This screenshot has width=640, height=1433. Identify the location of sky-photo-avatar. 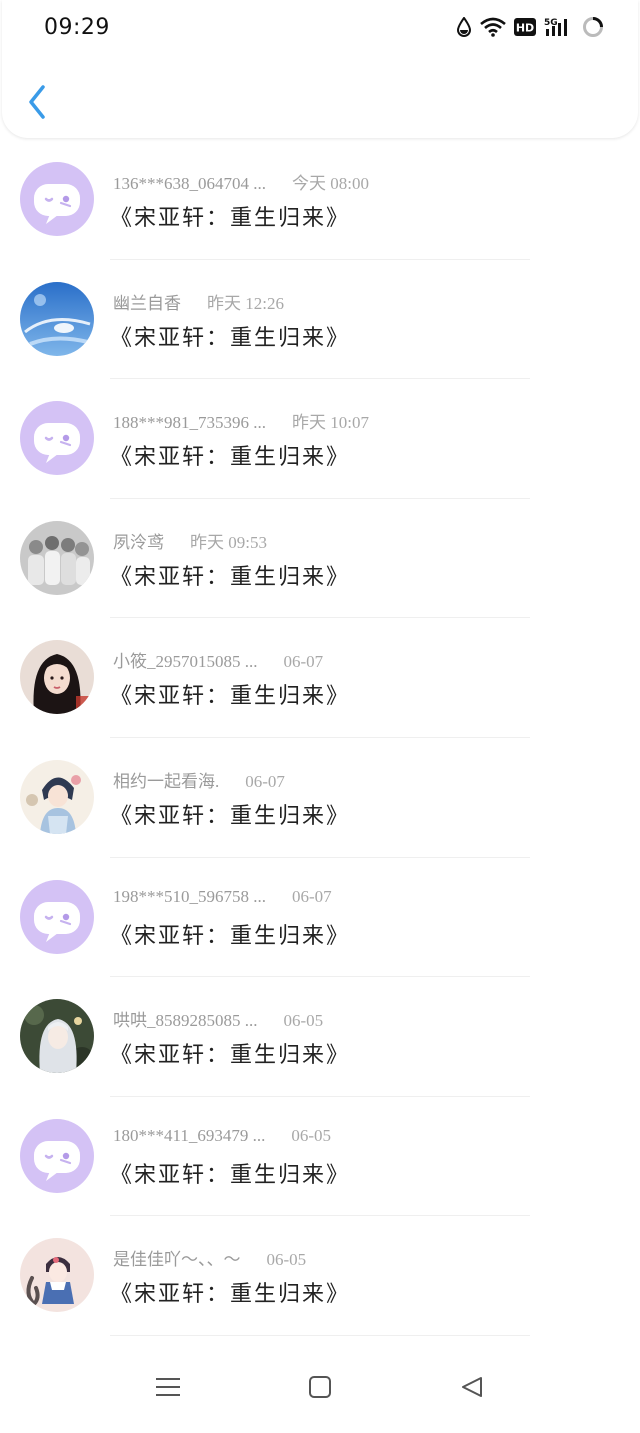
(57, 318).